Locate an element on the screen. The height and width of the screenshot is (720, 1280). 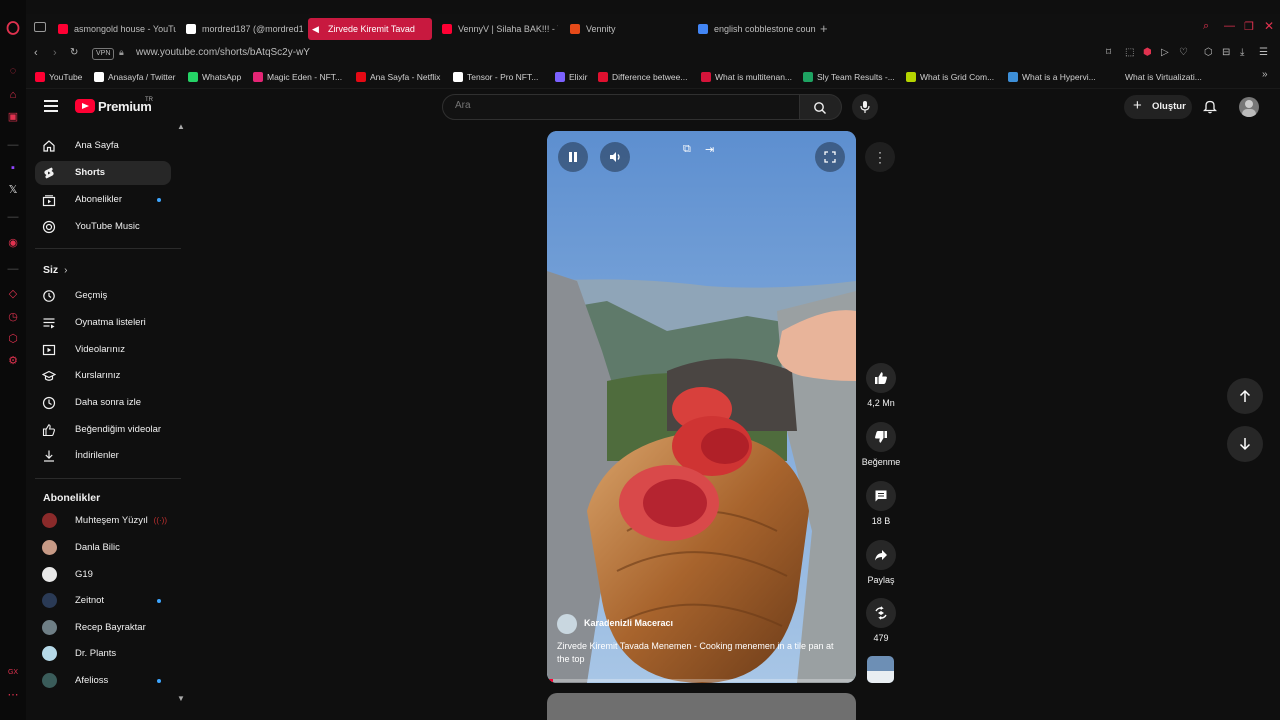
hamburger-menu-icon is located at coordinates (51, 106).